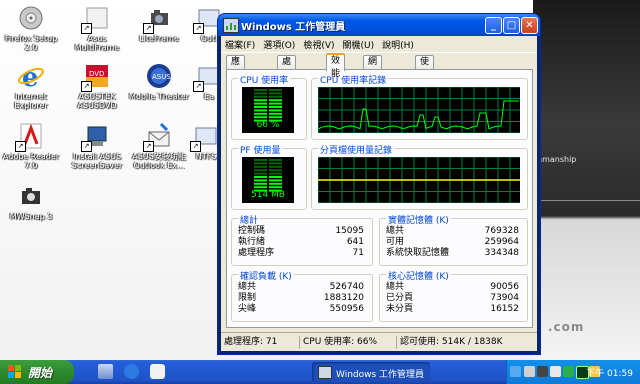 The width and height of the screenshot is (640, 384). I want to click on svg-text: e, so click(30, 76).